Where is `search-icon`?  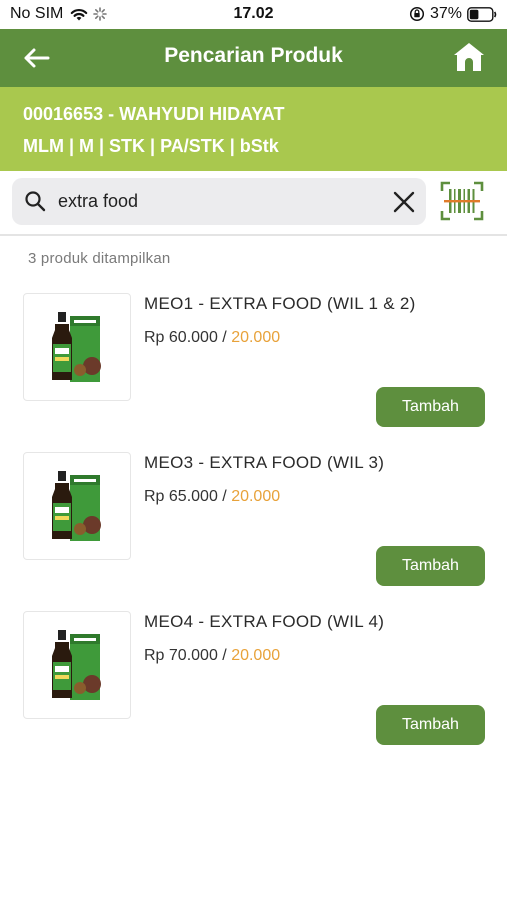 search-icon is located at coordinates (35, 201).